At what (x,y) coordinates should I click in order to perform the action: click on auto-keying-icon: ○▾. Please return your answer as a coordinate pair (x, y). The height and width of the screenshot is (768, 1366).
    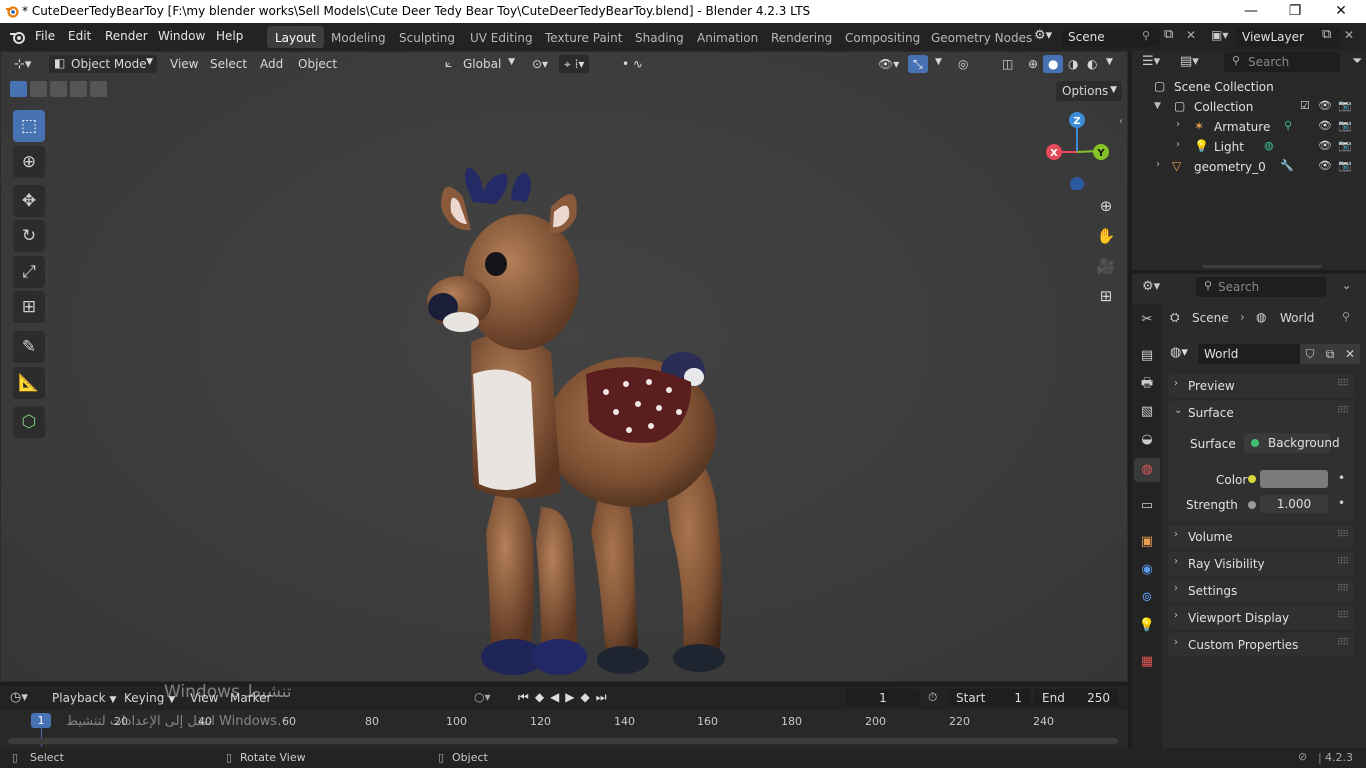
    Looking at the image, I should click on (482, 697).